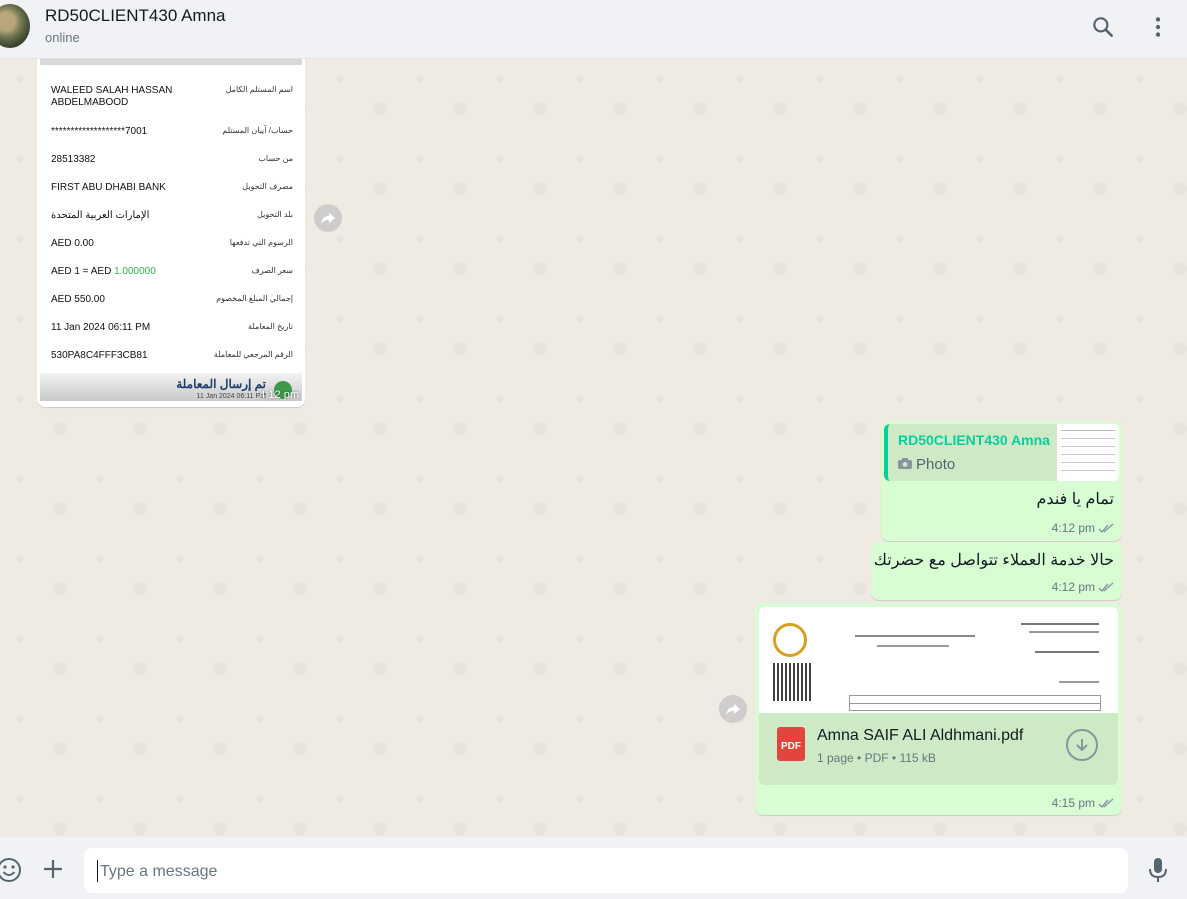 This screenshot has width=1187, height=899. Describe the element at coordinates (905, 463) in the screenshot. I see `camera-icon` at that location.